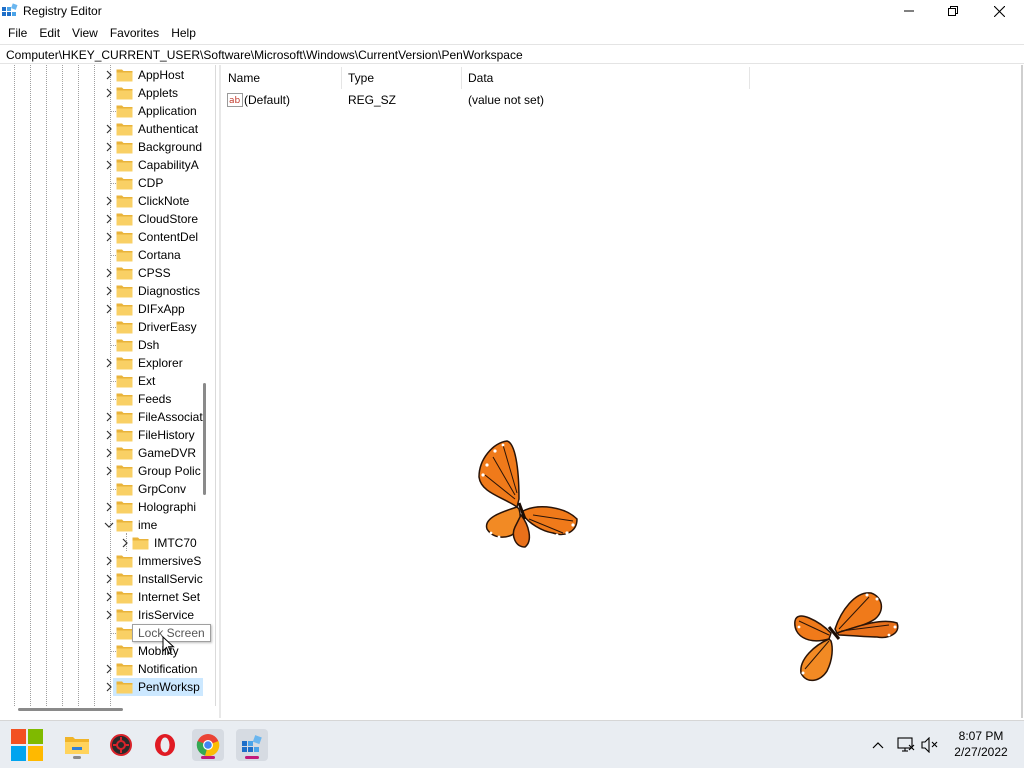 The width and height of the screenshot is (1024, 768). What do you see at coordinates (361, 78) in the screenshot?
I see `column-header-type: Type` at bounding box center [361, 78].